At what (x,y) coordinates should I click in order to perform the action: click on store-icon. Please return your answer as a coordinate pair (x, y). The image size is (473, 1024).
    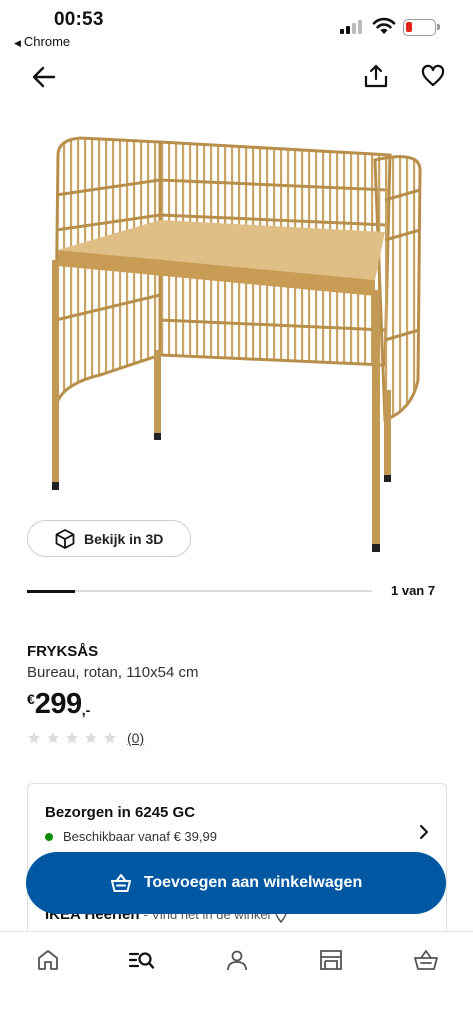
    Looking at the image, I should click on (331, 960).